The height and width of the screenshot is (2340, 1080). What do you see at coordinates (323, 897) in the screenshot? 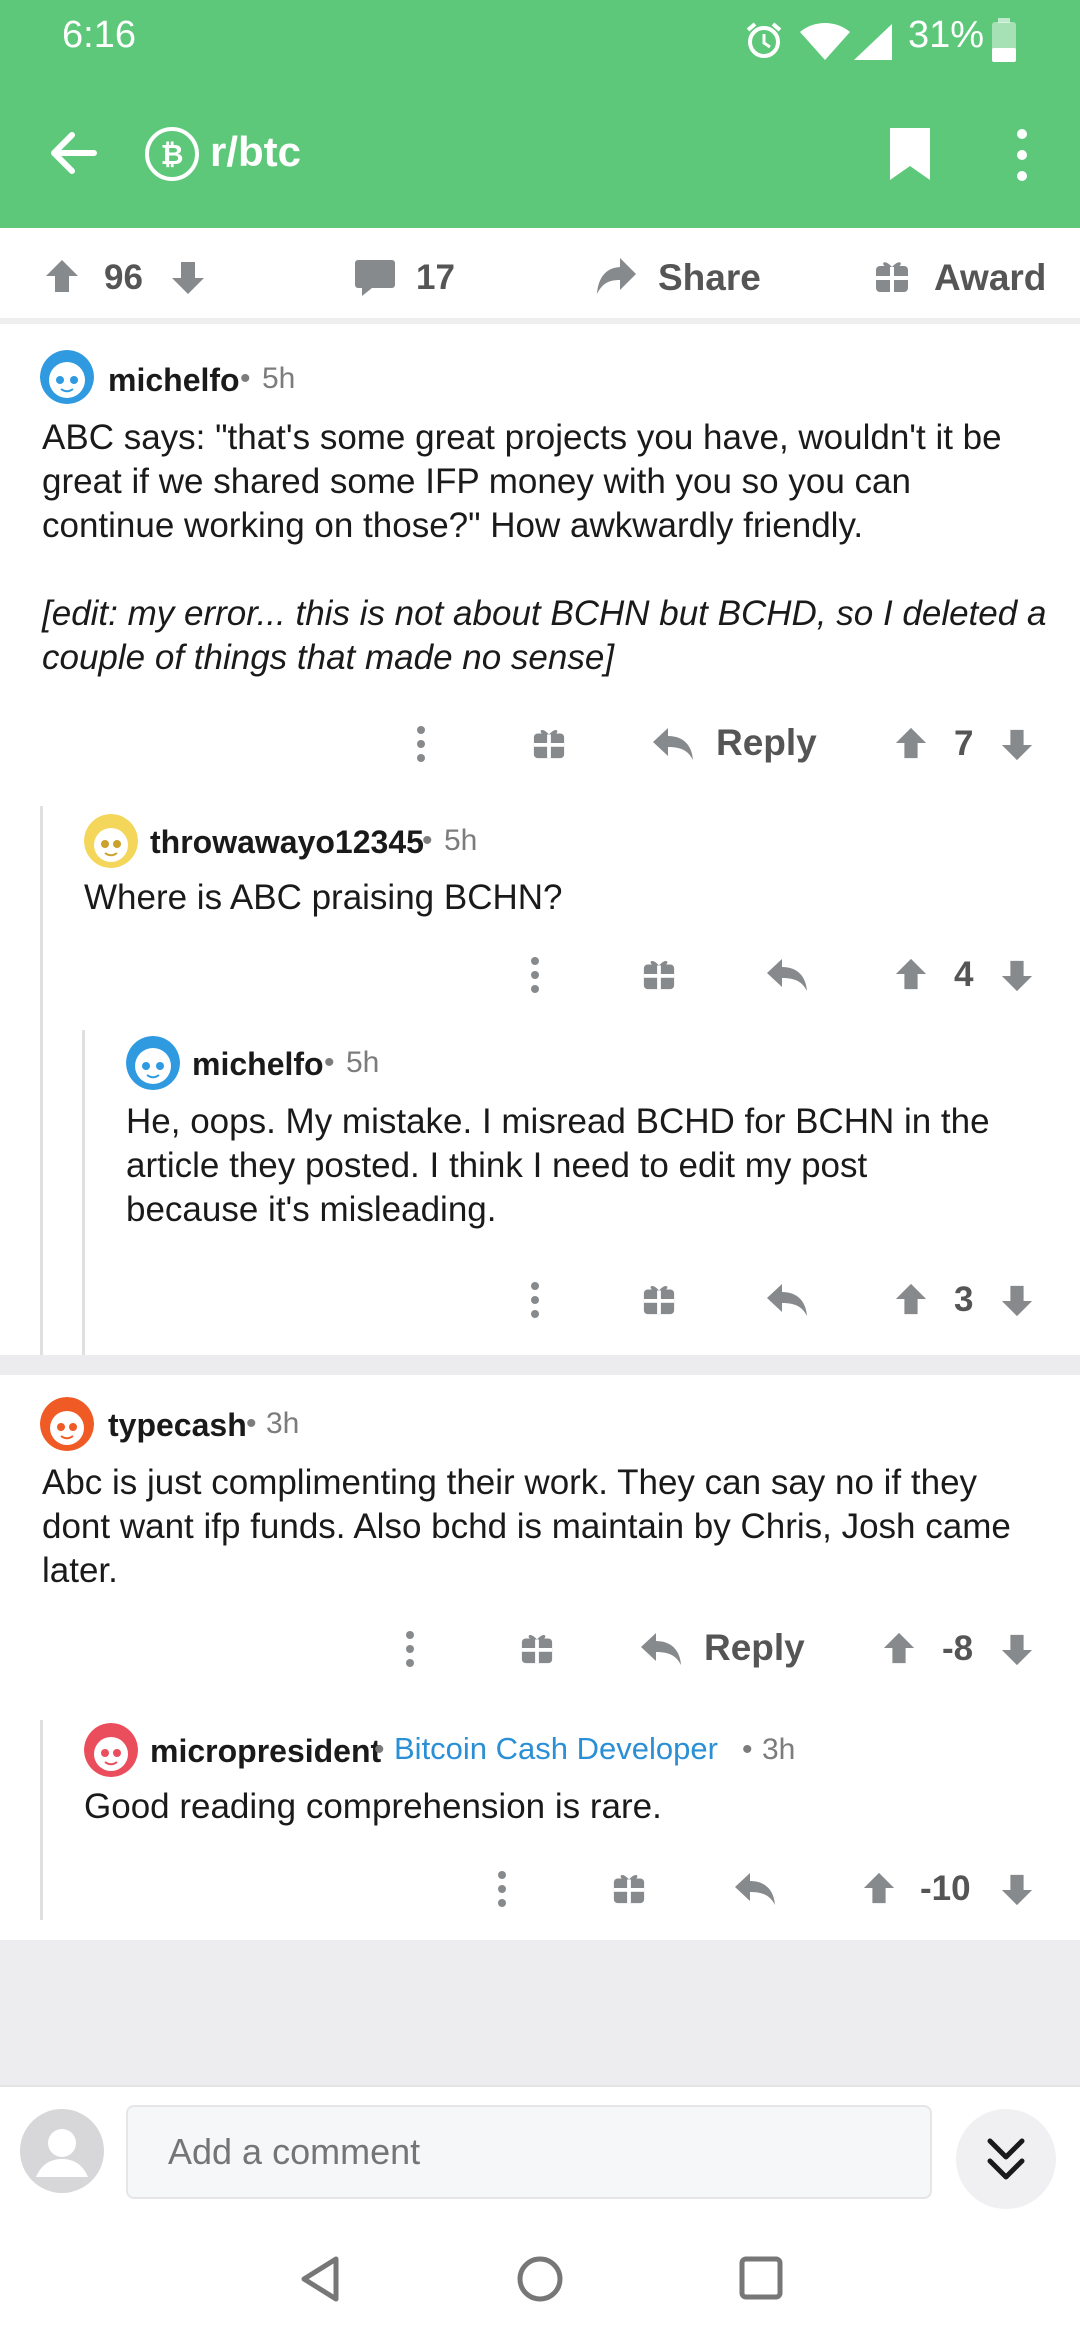
I see `comment-text: Where is ABC praising BCHN?` at bounding box center [323, 897].